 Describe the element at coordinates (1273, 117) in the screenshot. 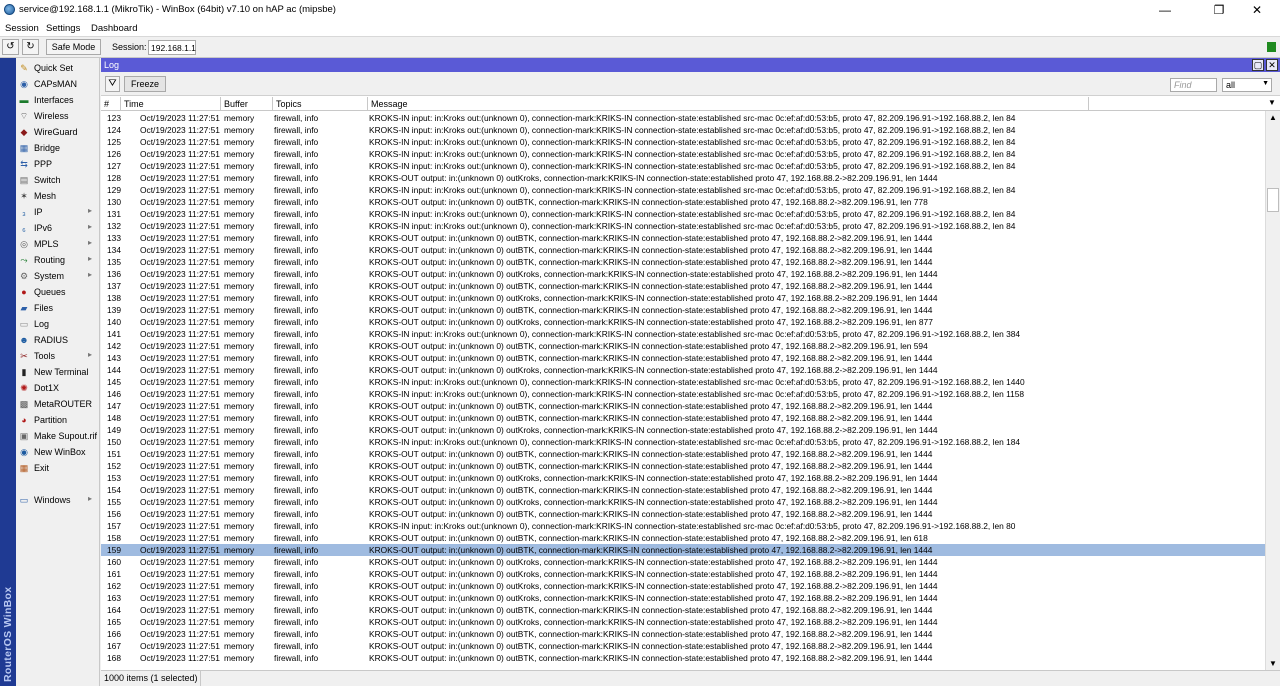

I see `scroll-up-icon: ▲` at that location.